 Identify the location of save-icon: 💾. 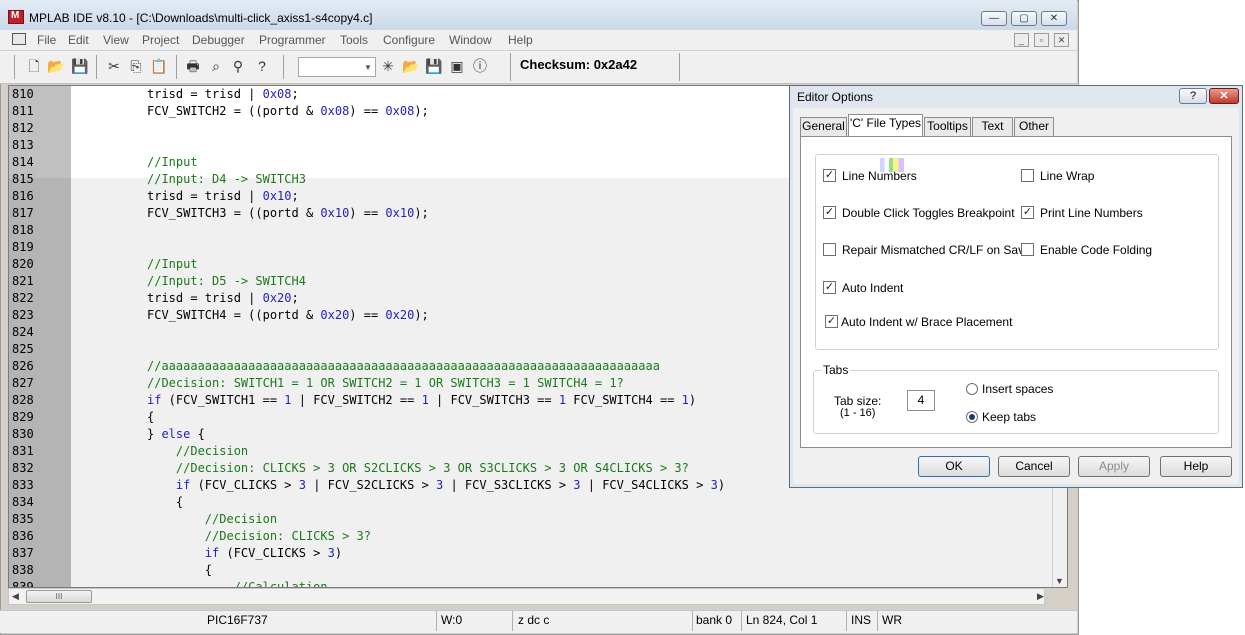
(79, 66).